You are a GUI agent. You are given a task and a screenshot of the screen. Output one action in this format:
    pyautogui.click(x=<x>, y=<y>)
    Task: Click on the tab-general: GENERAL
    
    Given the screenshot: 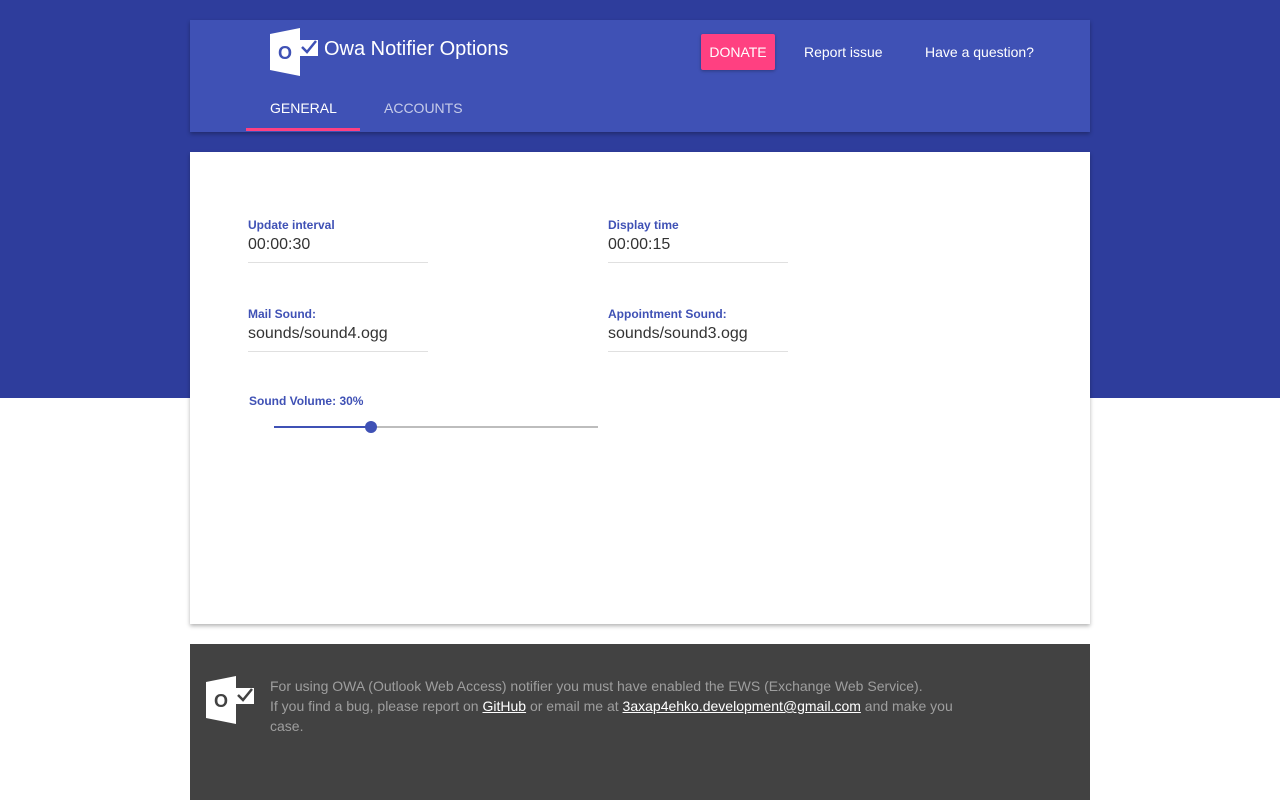 What is the action you would take?
    pyautogui.click(x=303, y=108)
    